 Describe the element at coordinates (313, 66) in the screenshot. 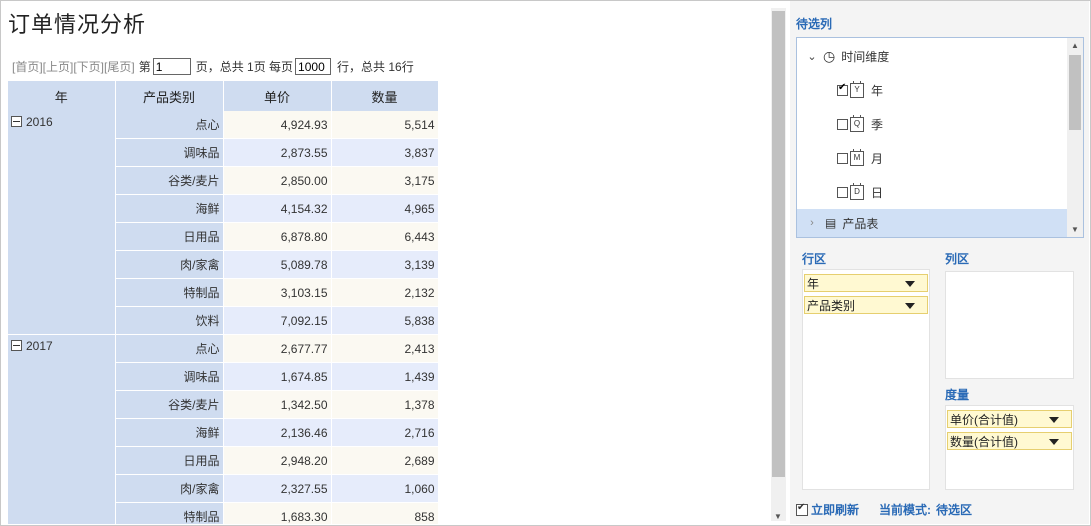

I see `page-size-input` at that location.